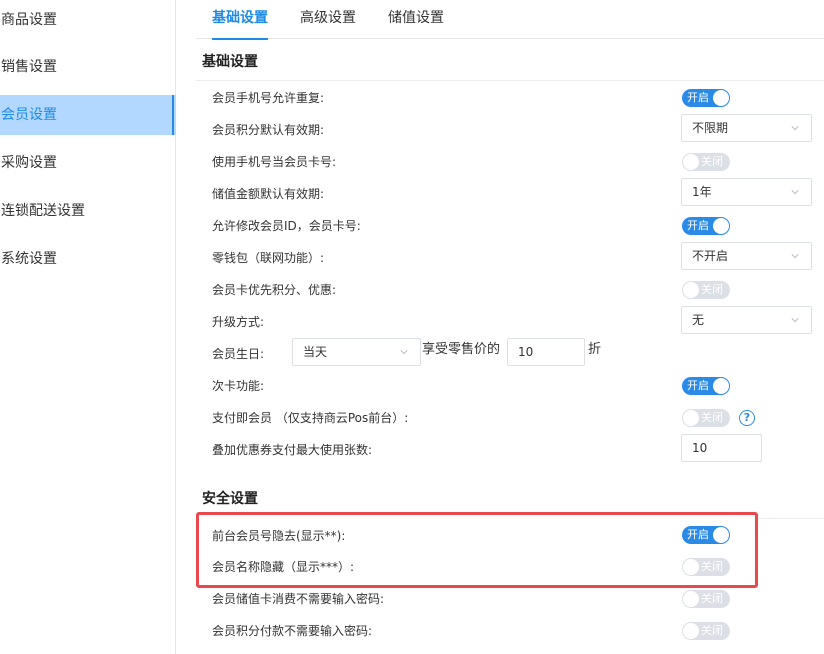 This screenshot has width=824, height=654. I want to click on select-wallet: 不开启, so click(746, 256).